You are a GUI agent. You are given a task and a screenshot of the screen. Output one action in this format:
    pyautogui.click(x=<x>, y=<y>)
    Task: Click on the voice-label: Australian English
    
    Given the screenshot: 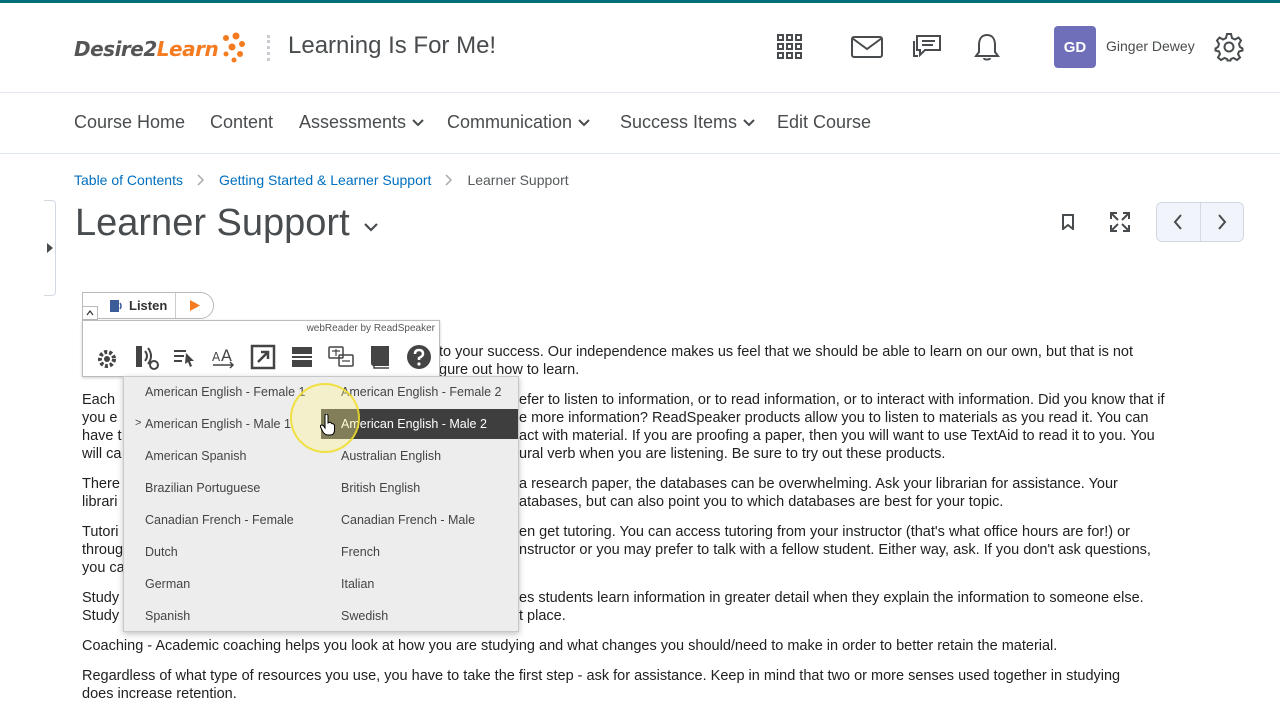 What is the action you would take?
    pyautogui.click(x=391, y=456)
    